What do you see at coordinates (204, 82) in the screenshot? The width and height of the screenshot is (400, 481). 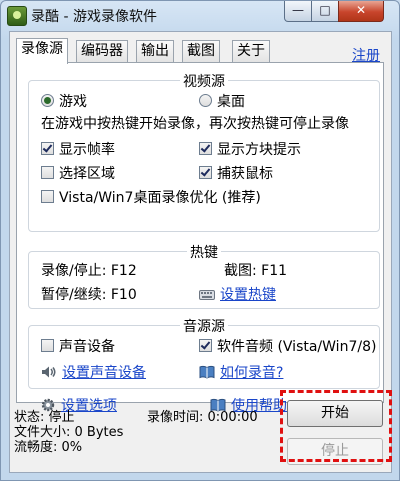 I see `video-source-title: 视频源` at bounding box center [204, 82].